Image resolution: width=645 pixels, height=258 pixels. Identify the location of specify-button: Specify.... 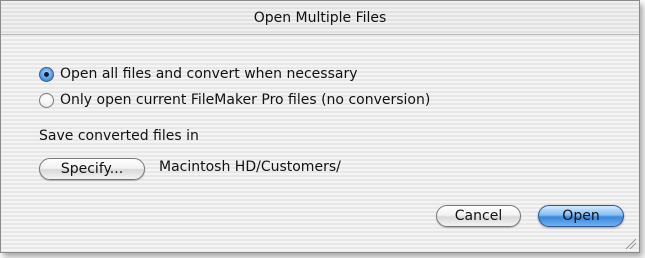
(92, 169).